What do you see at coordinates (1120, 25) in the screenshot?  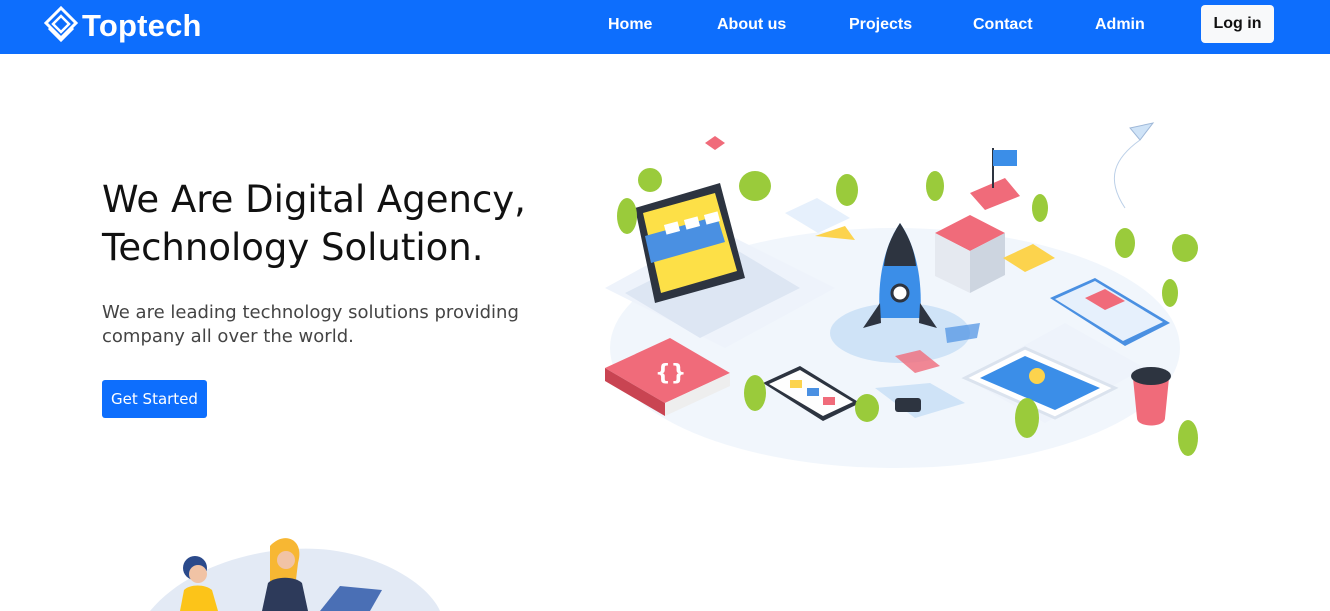 I see `nav-admin: Admin` at bounding box center [1120, 25].